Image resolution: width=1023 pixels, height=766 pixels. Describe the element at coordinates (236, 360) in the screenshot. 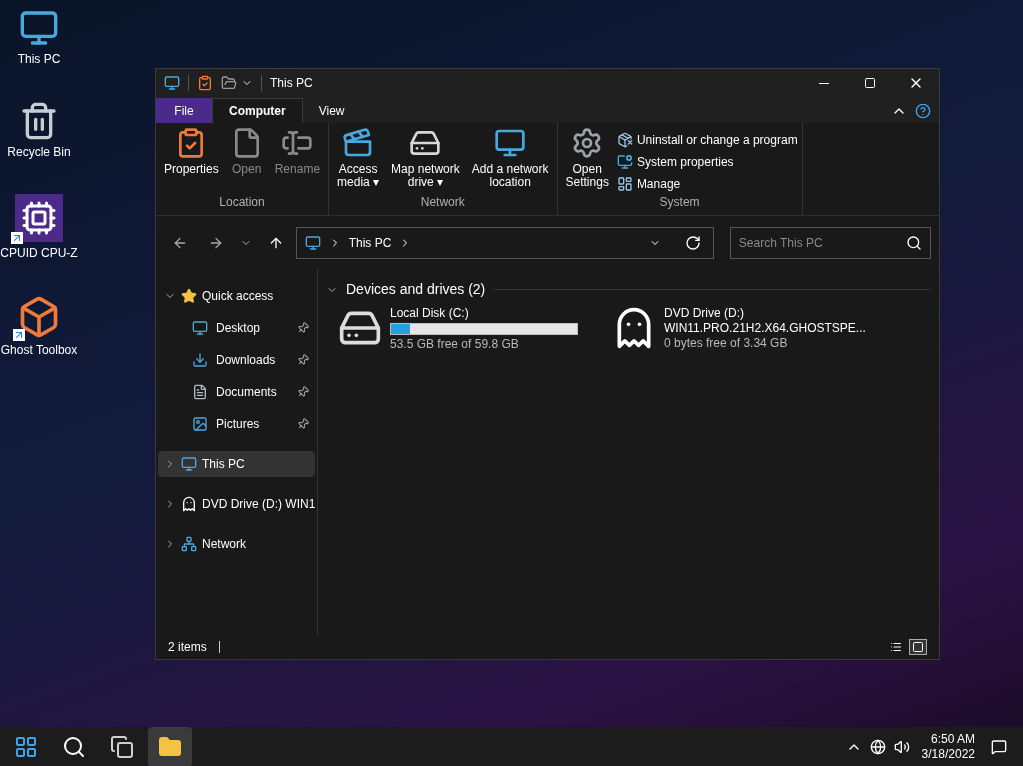

I see `navigation-item: Downloads` at that location.